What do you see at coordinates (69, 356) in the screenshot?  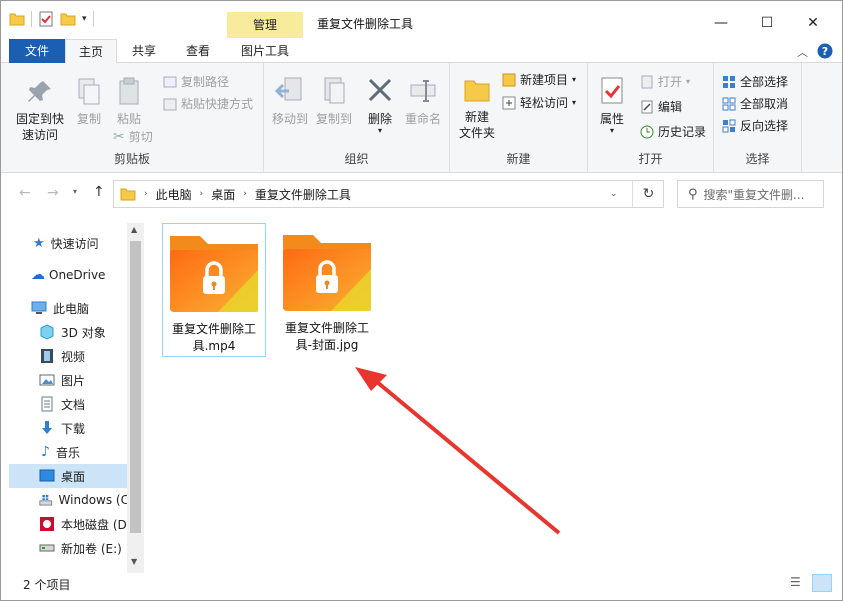 I see `nav-item-videos: 视频` at bounding box center [69, 356].